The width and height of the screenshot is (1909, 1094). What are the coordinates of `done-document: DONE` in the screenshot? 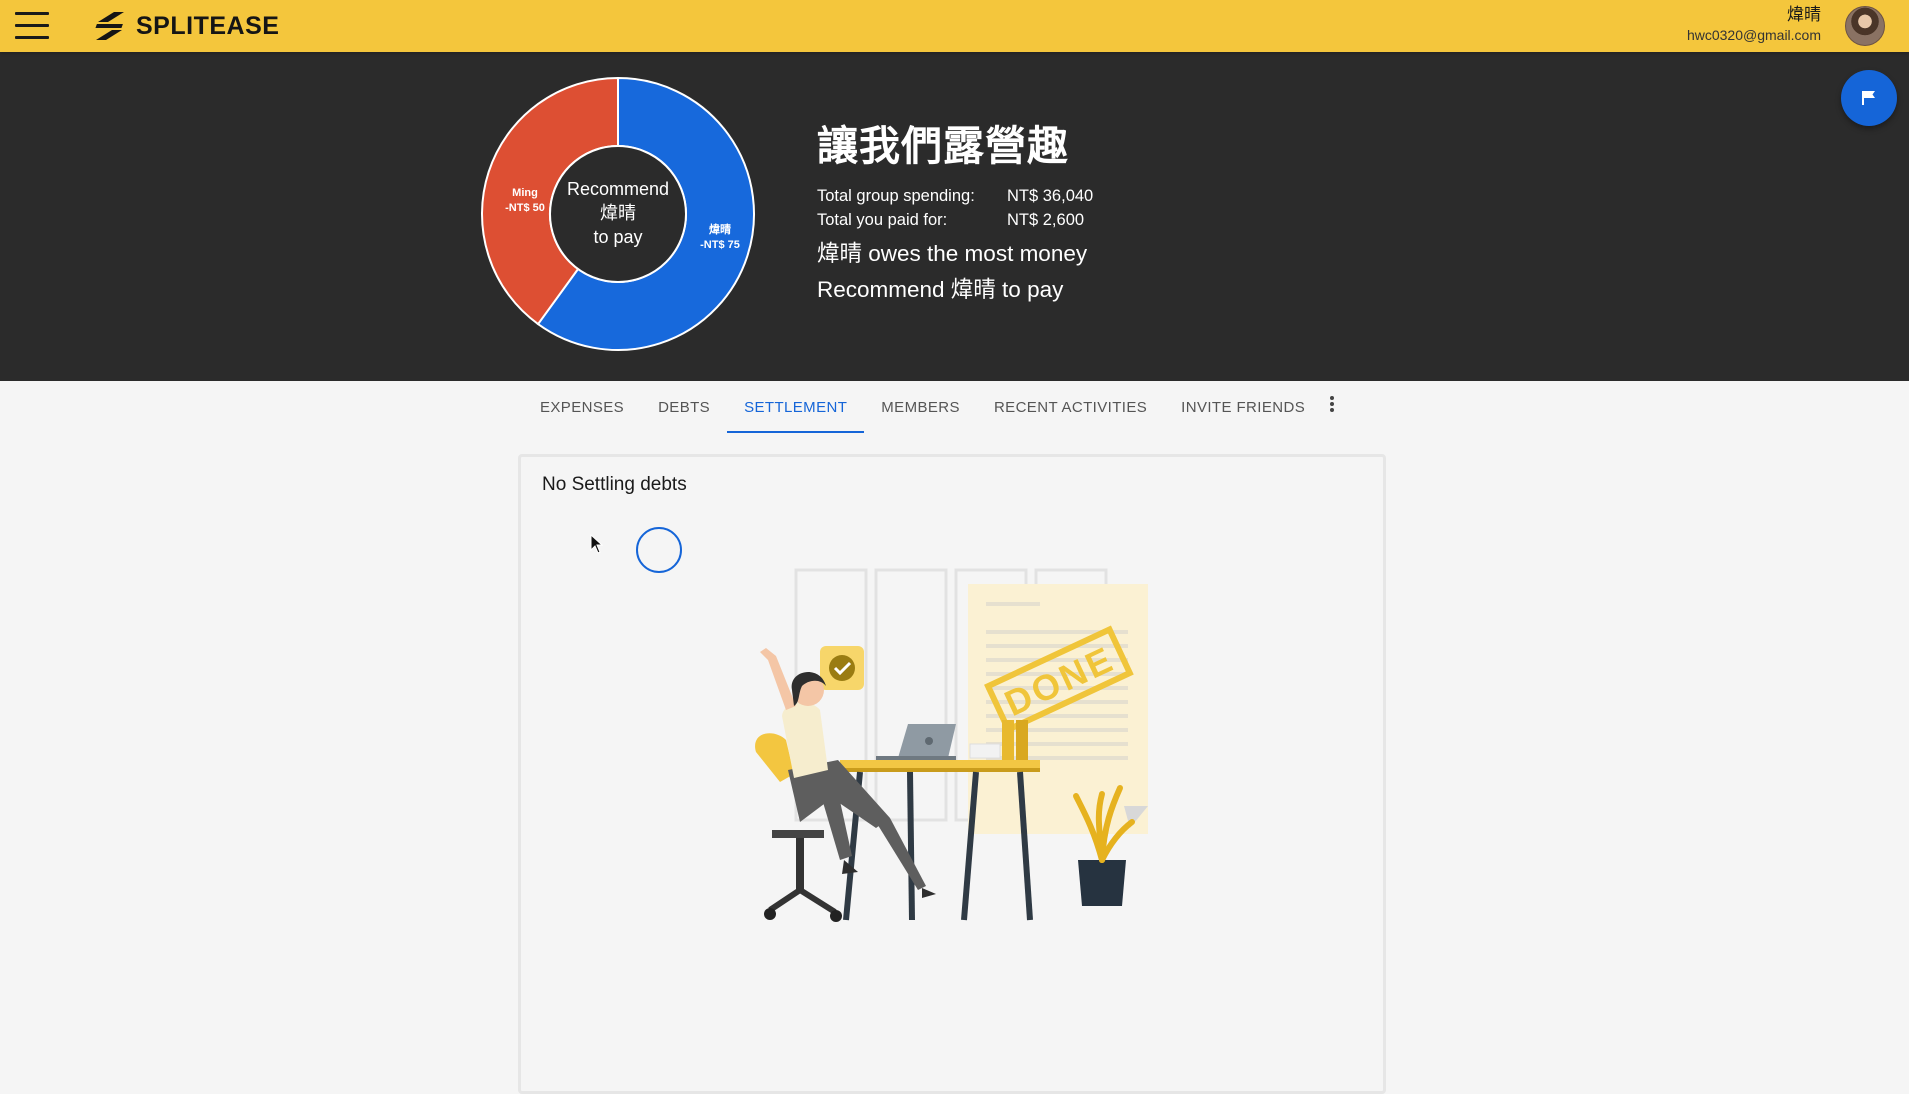 It's located at (1058, 709).